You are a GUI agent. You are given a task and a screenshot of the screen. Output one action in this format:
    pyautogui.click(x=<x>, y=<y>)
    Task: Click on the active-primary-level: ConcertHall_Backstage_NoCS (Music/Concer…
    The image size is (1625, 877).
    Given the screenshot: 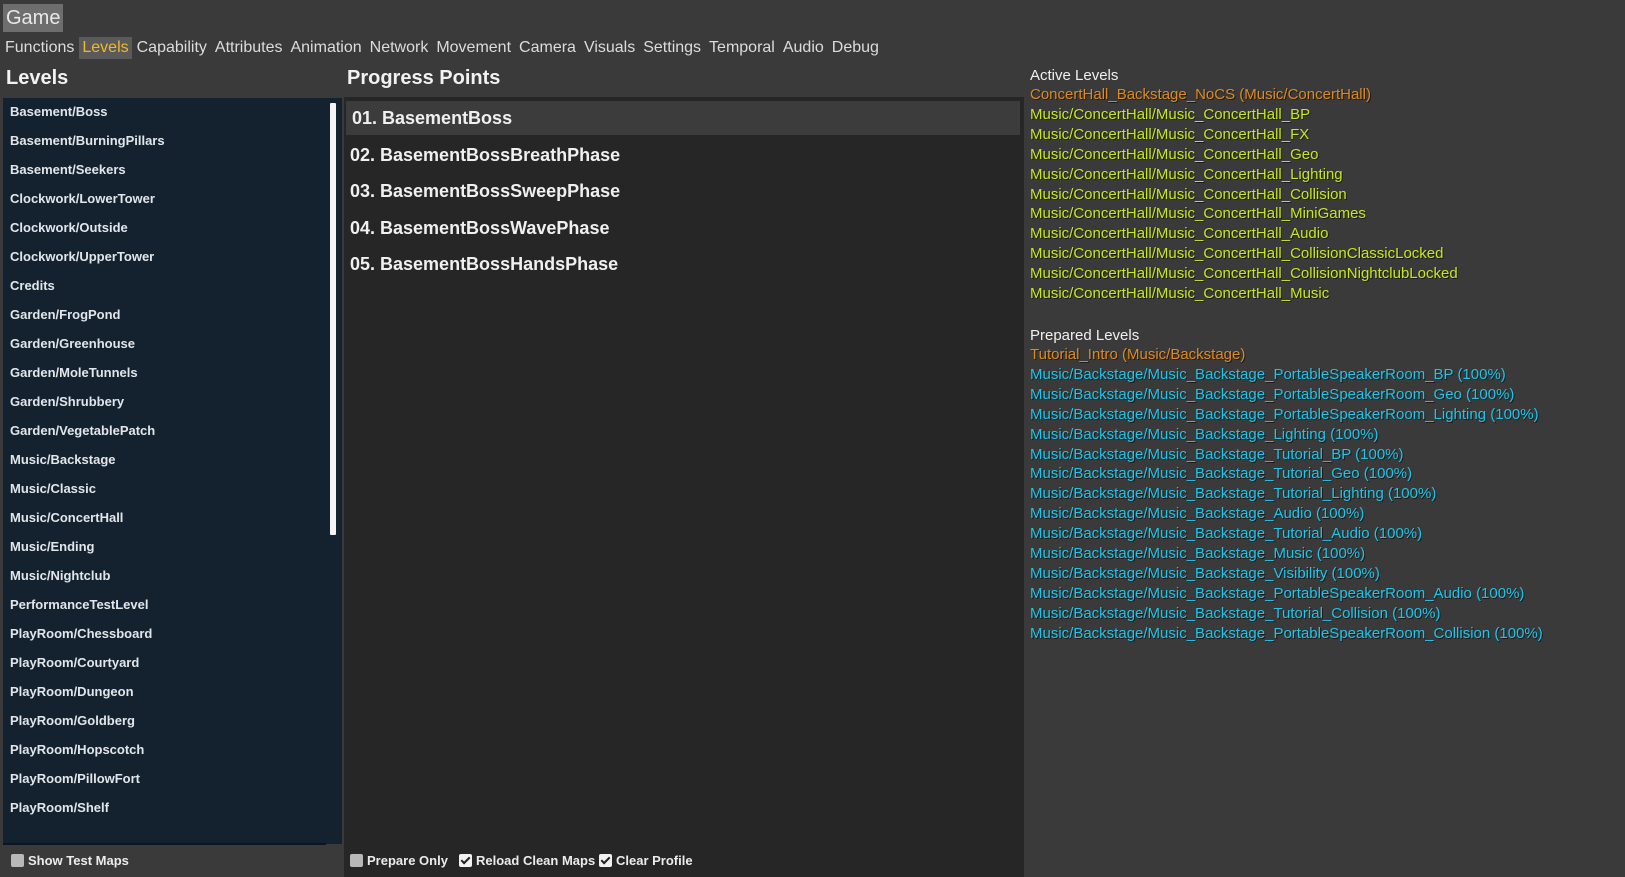 What is the action you would take?
    pyautogui.click(x=1200, y=94)
    